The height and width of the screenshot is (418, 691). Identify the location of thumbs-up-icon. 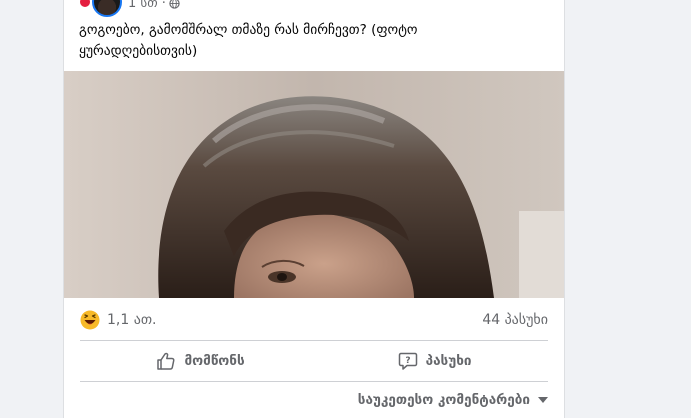
(166, 361).